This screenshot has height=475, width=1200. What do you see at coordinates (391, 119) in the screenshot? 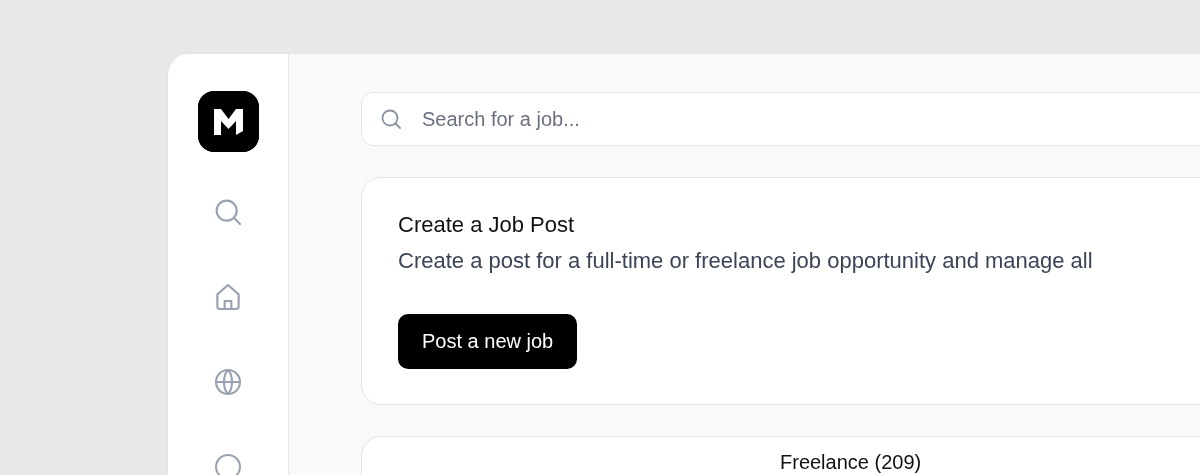
I see `search-icon` at bounding box center [391, 119].